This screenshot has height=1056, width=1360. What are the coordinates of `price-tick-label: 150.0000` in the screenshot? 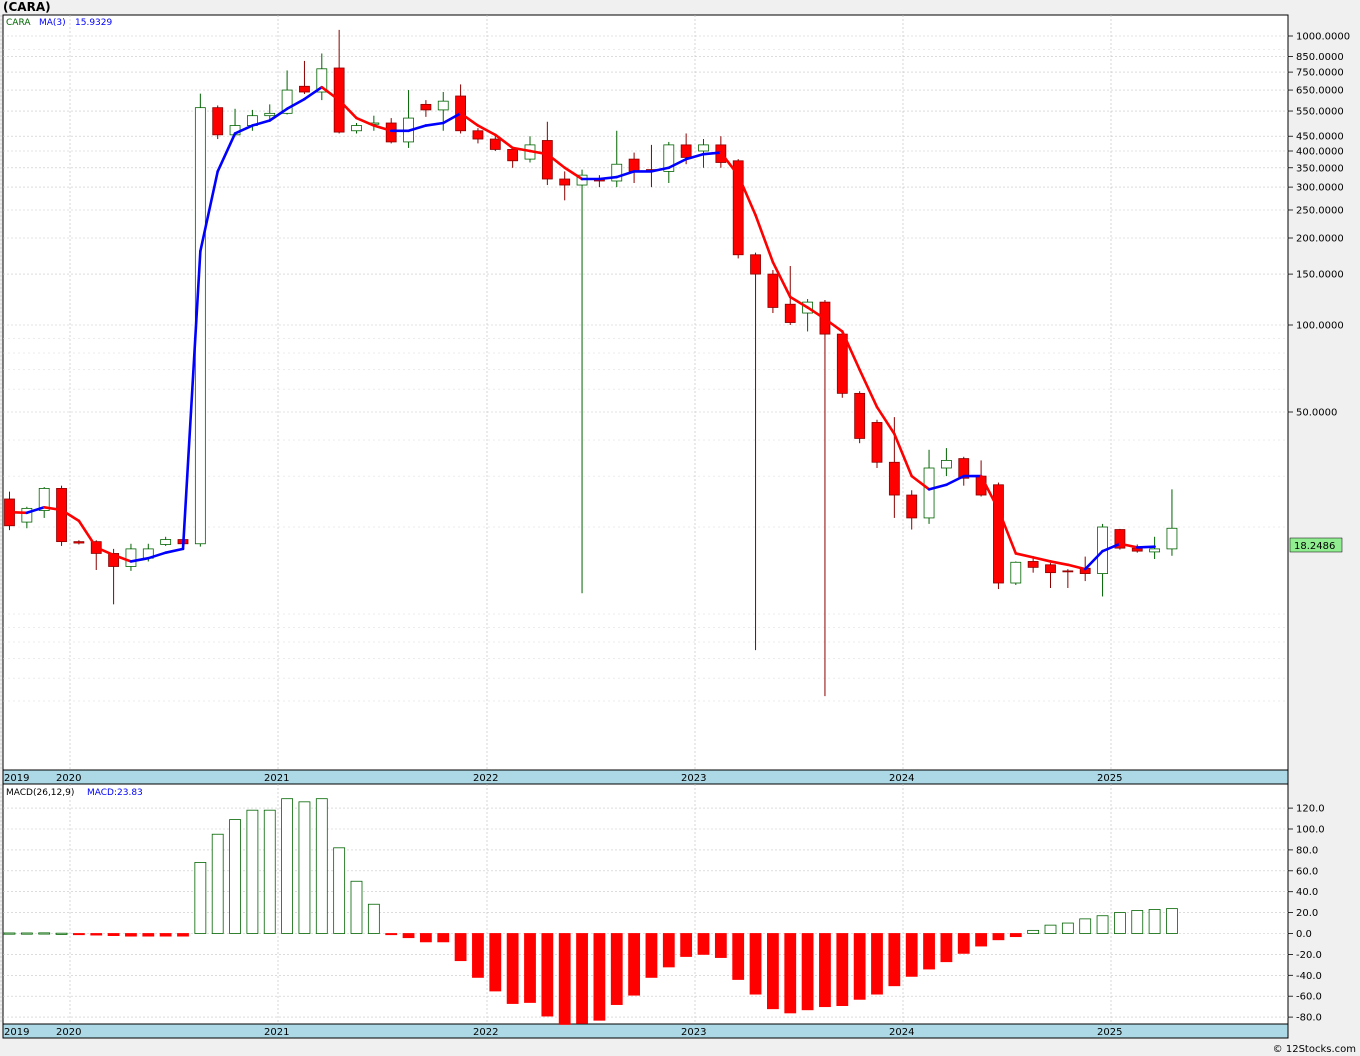 It's located at (1320, 275).